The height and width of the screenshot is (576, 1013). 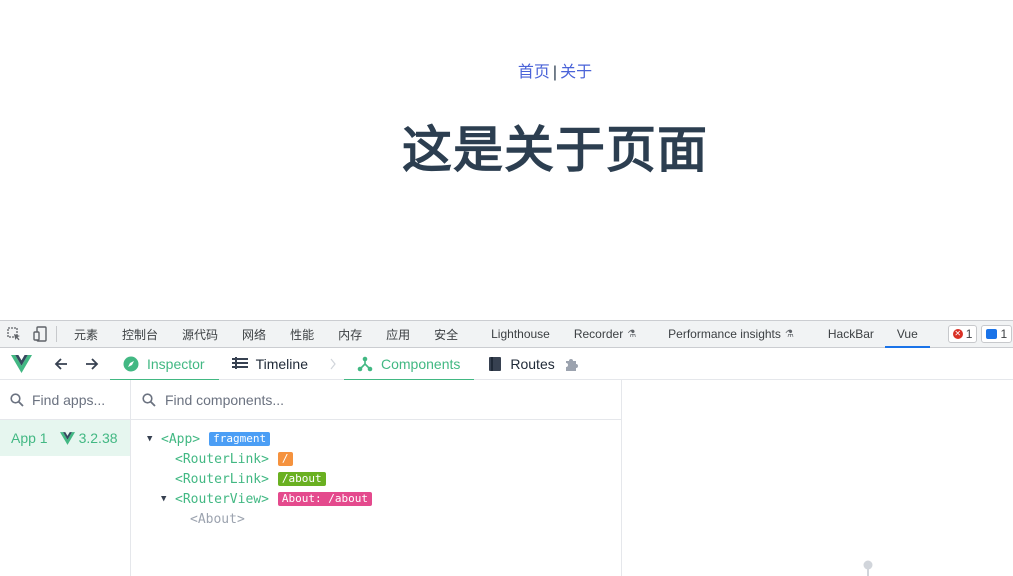 I want to click on error-count: 1, so click(x=969, y=334).